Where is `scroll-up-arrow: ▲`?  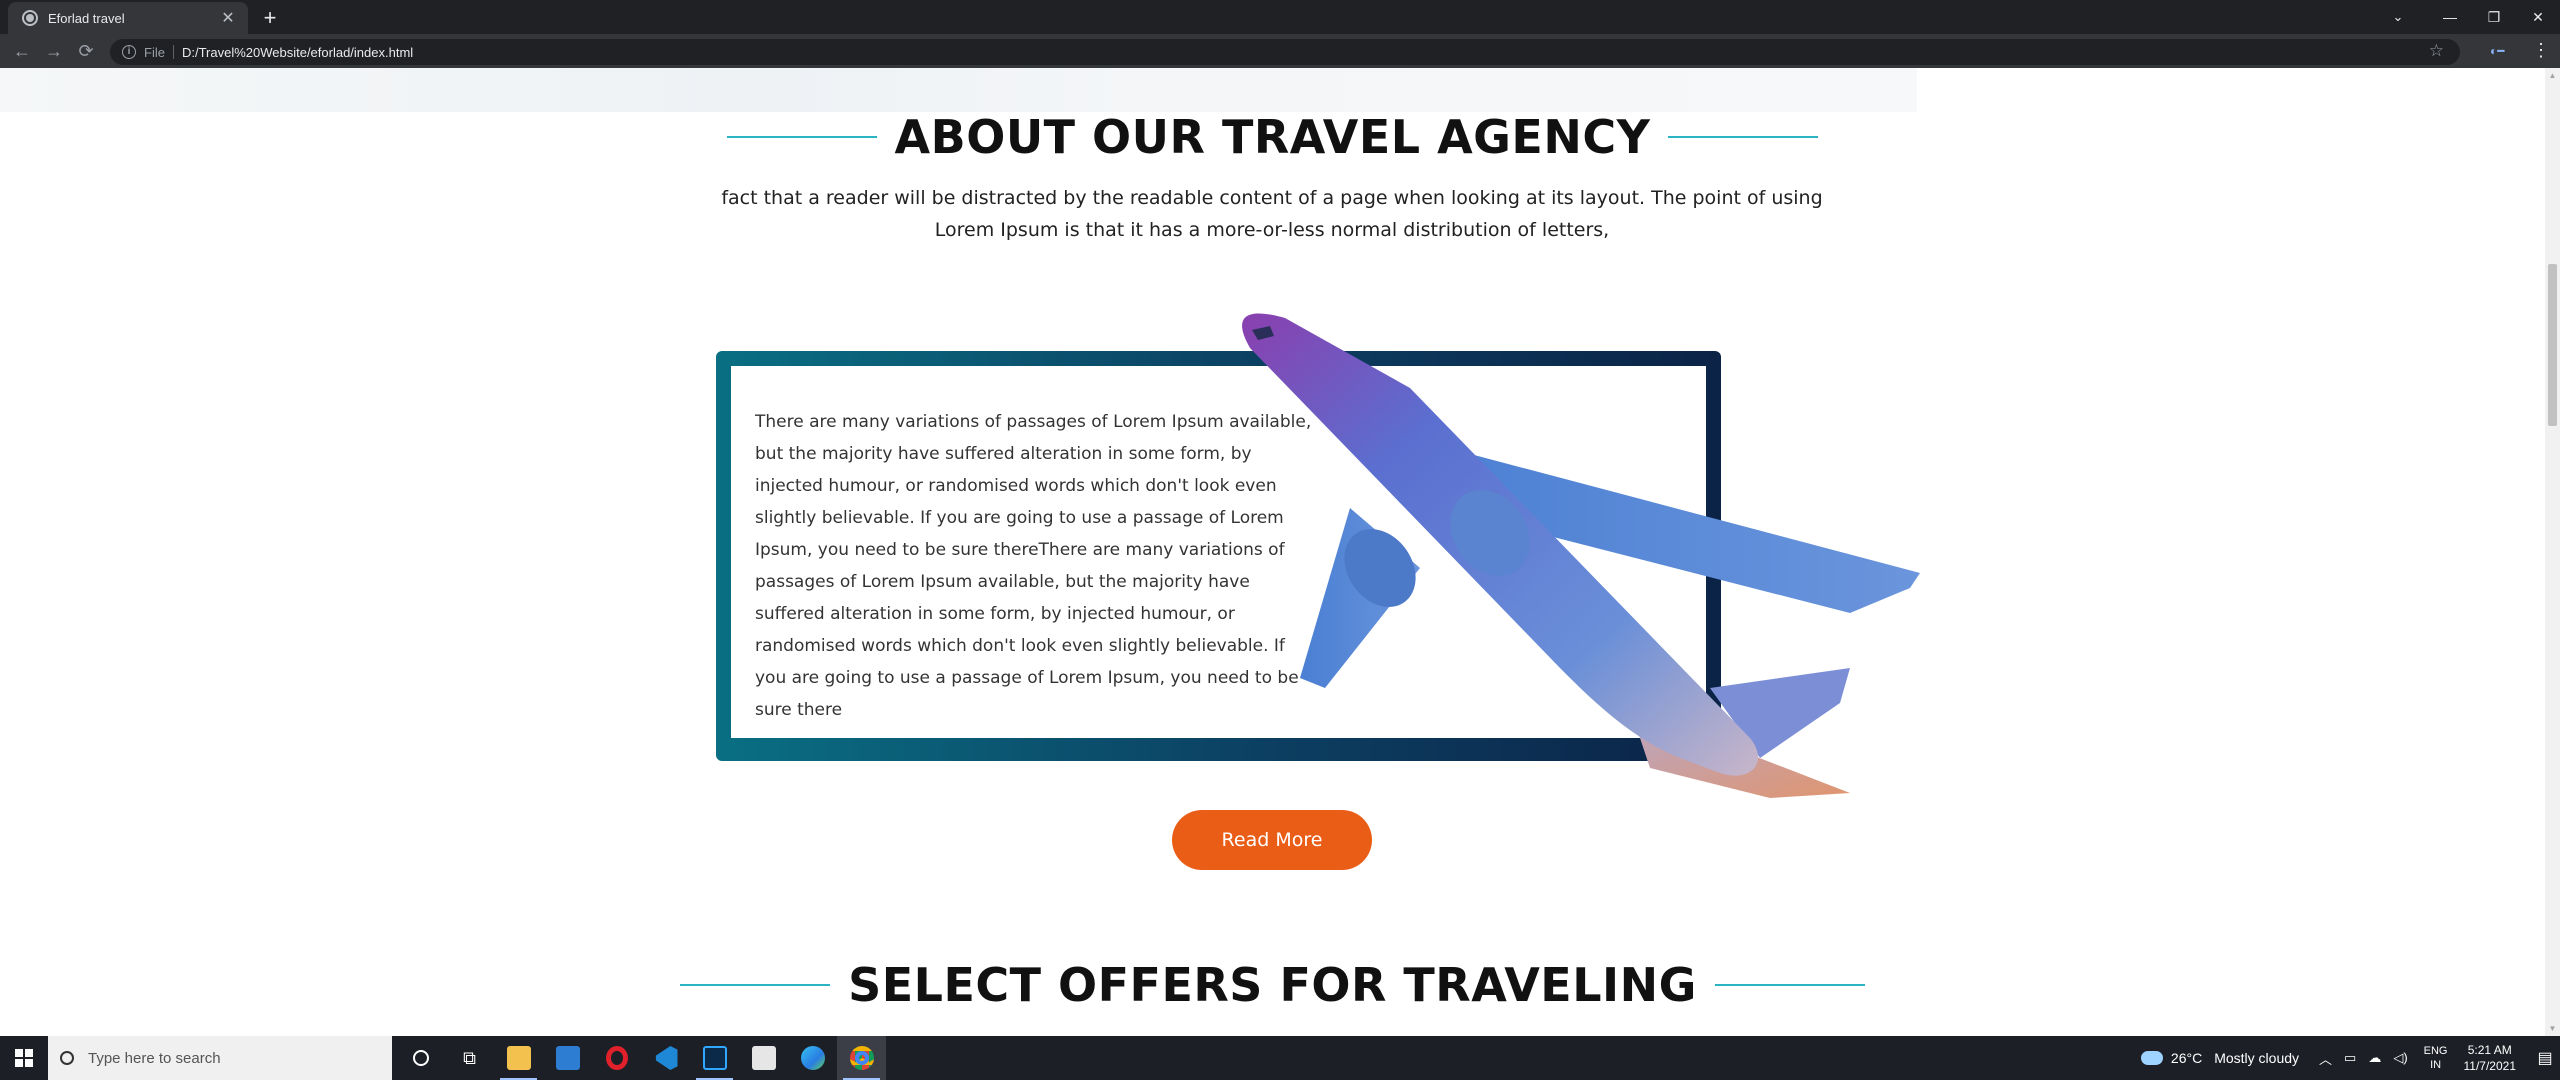 scroll-up-arrow: ▲ is located at coordinates (2552, 75).